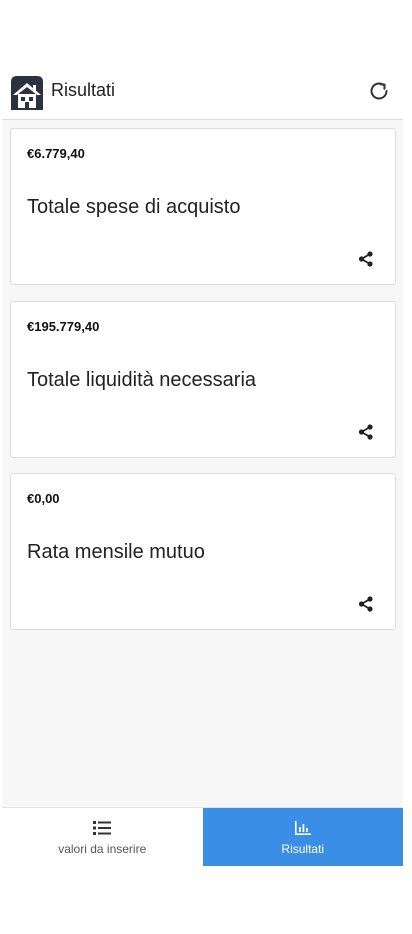  I want to click on page-title: Risultati, so click(83, 90).